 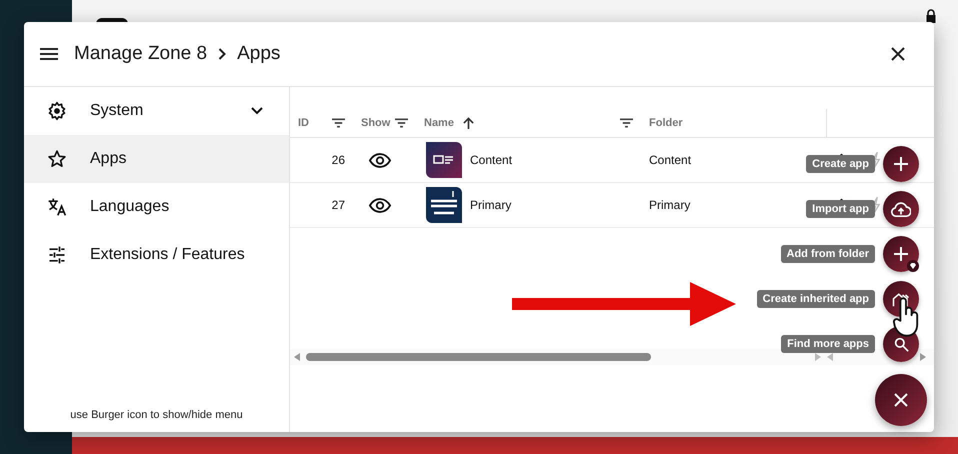 I want to click on lock-icon, so click(x=931, y=16).